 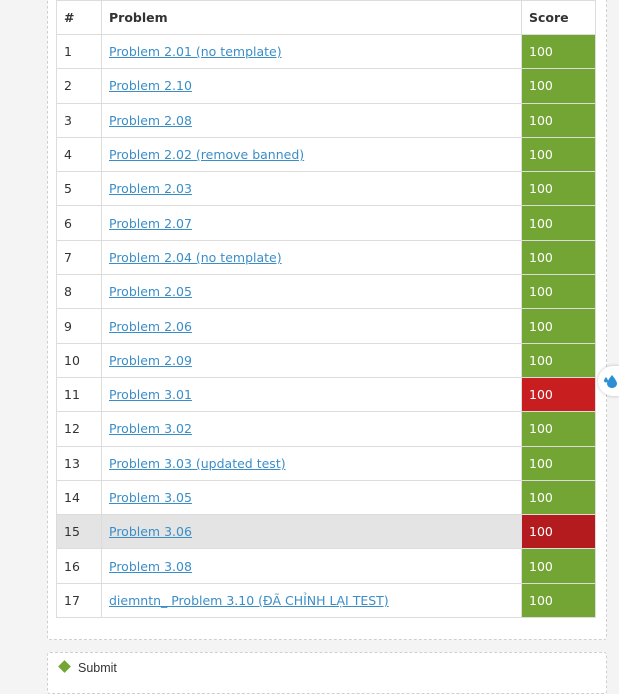 I want to click on table-row: 7 Problem 2.04 (no template) 100, so click(x=326, y=257).